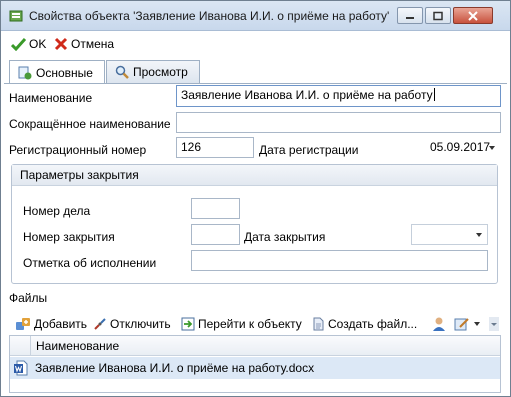  What do you see at coordinates (69, 237) in the screenshot?
I see `closing-number-label: Номер закрытия` at bounding box center [69, 237].